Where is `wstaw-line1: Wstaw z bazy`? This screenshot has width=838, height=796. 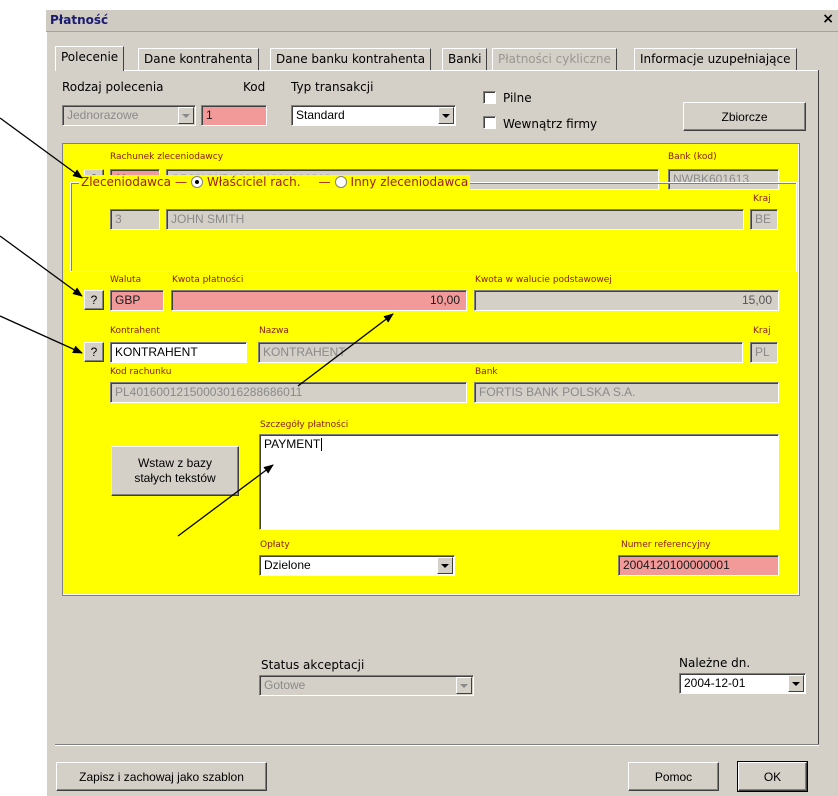
wstaw-line1: Wstaw z bazy is located at coordinates (174, 463).